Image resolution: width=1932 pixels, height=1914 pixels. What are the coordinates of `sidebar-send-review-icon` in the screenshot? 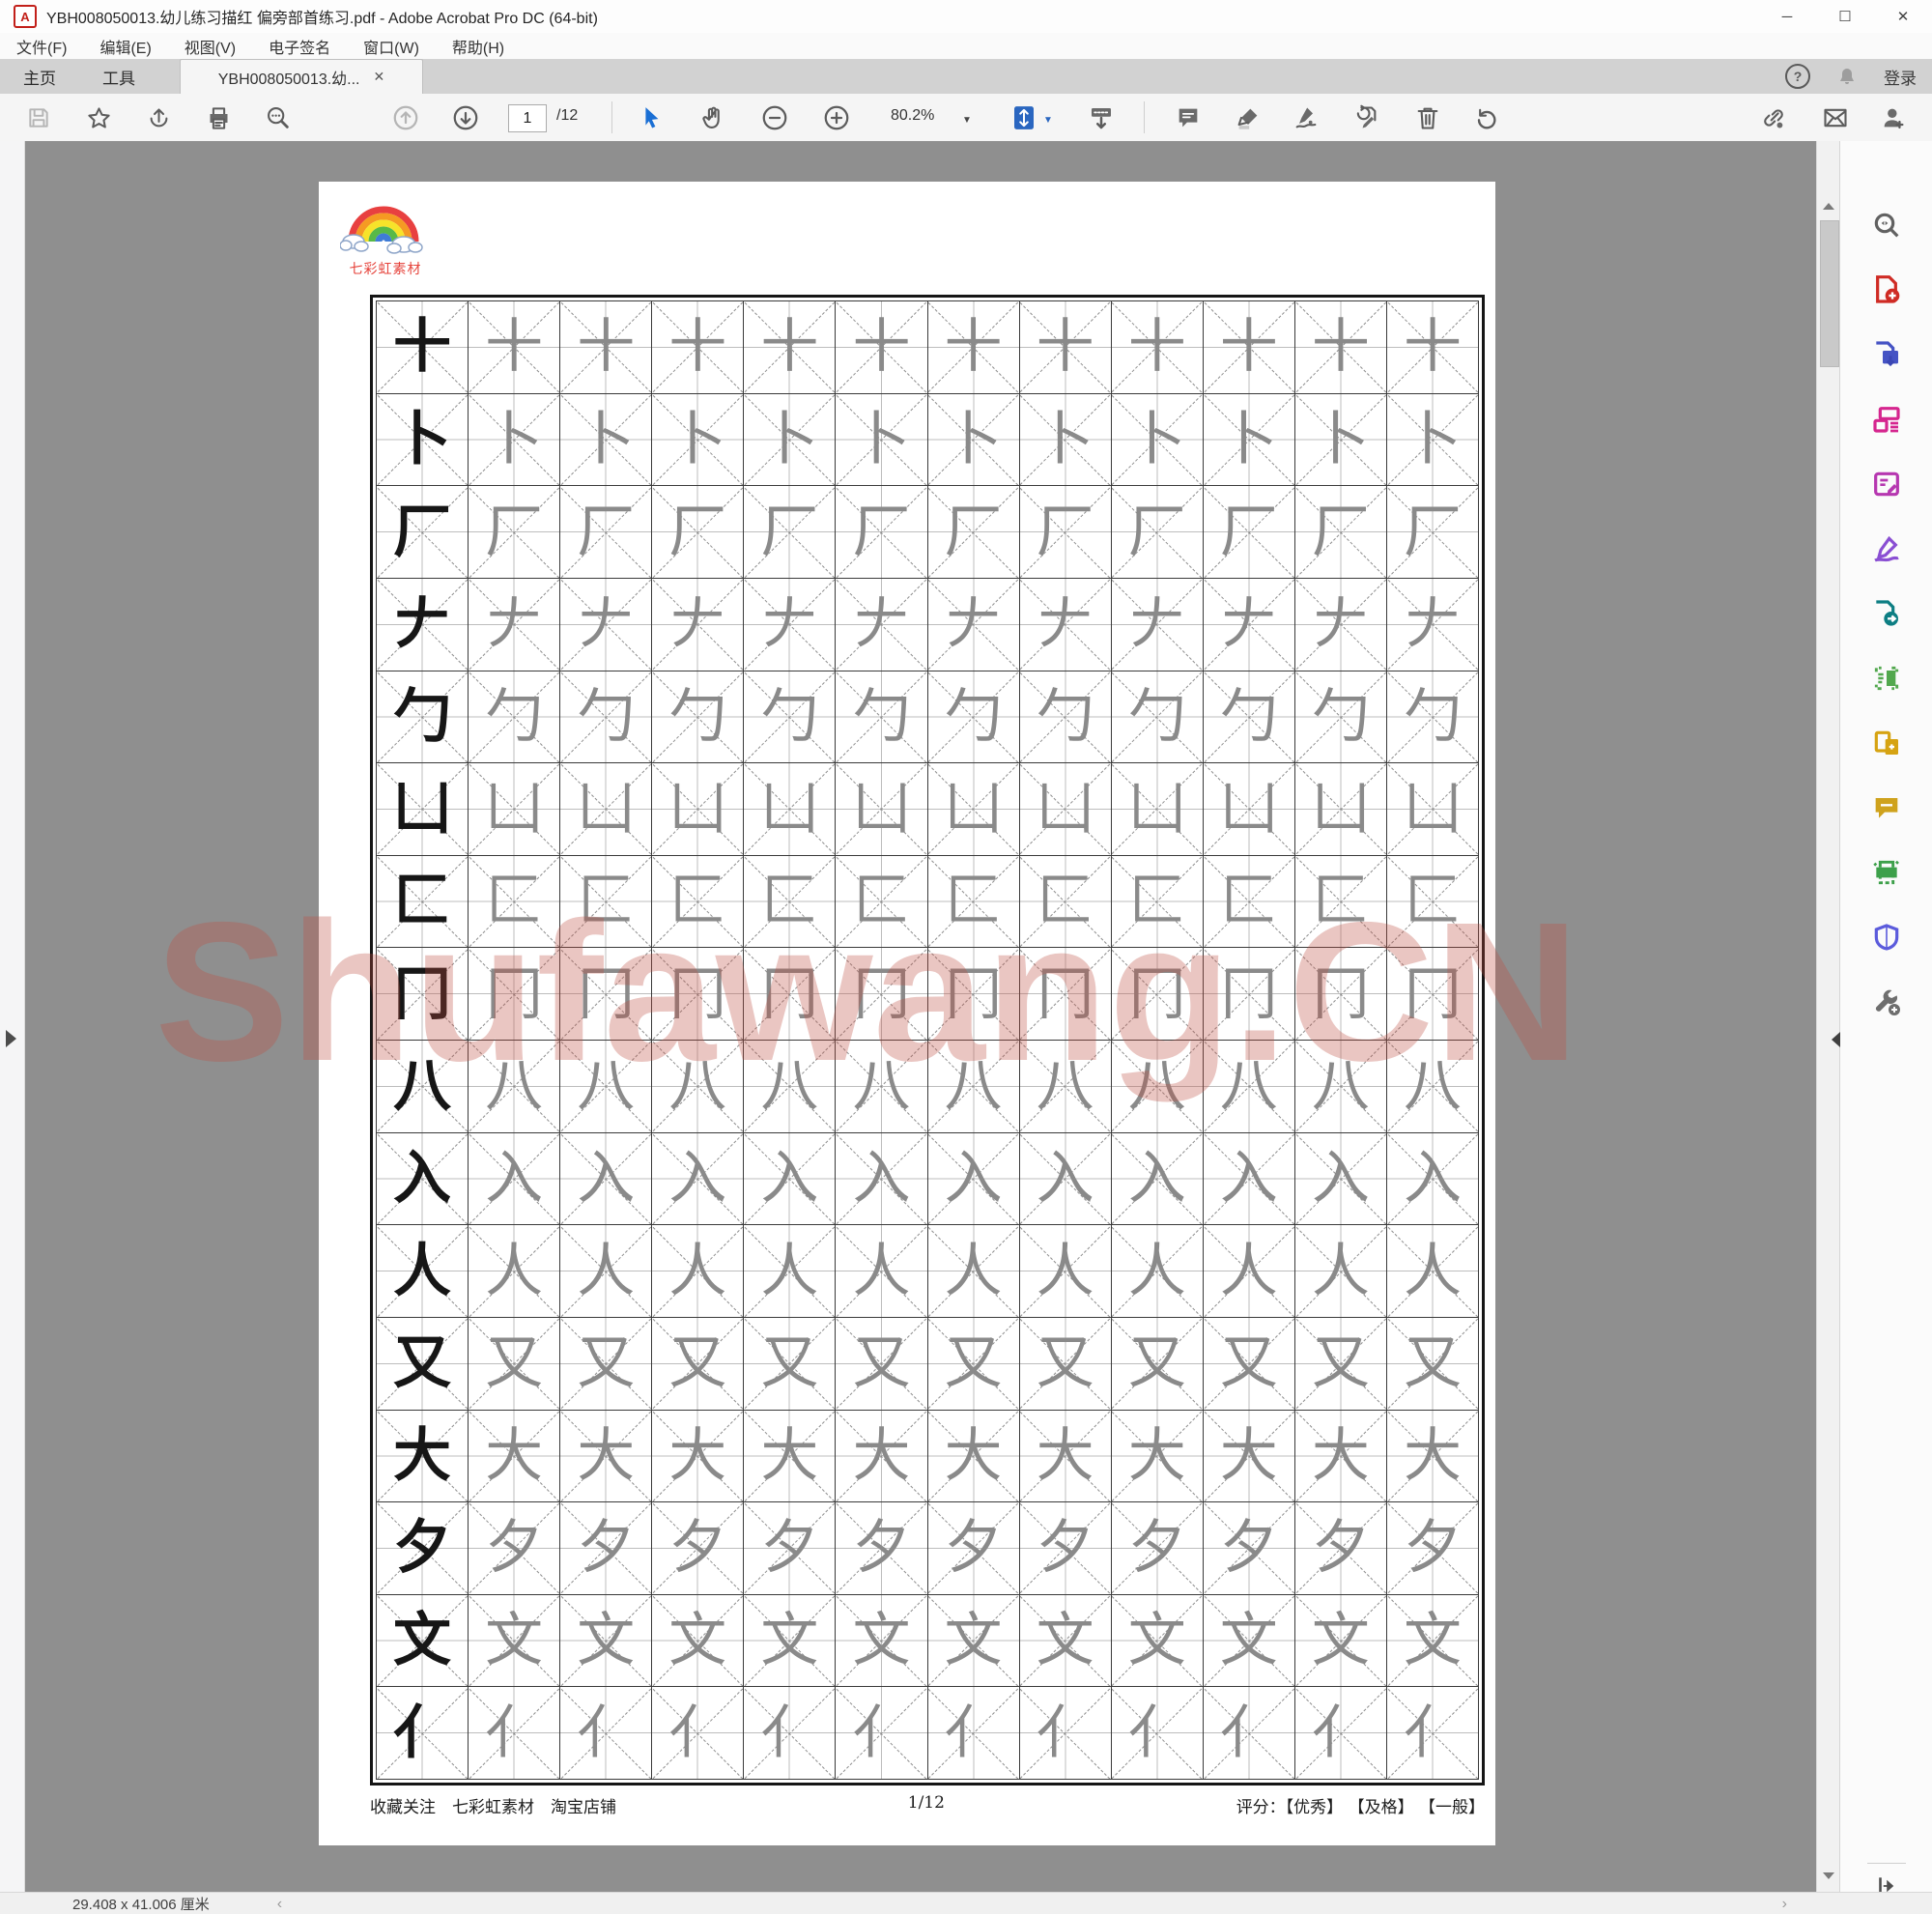 It's located at (1886, 613).